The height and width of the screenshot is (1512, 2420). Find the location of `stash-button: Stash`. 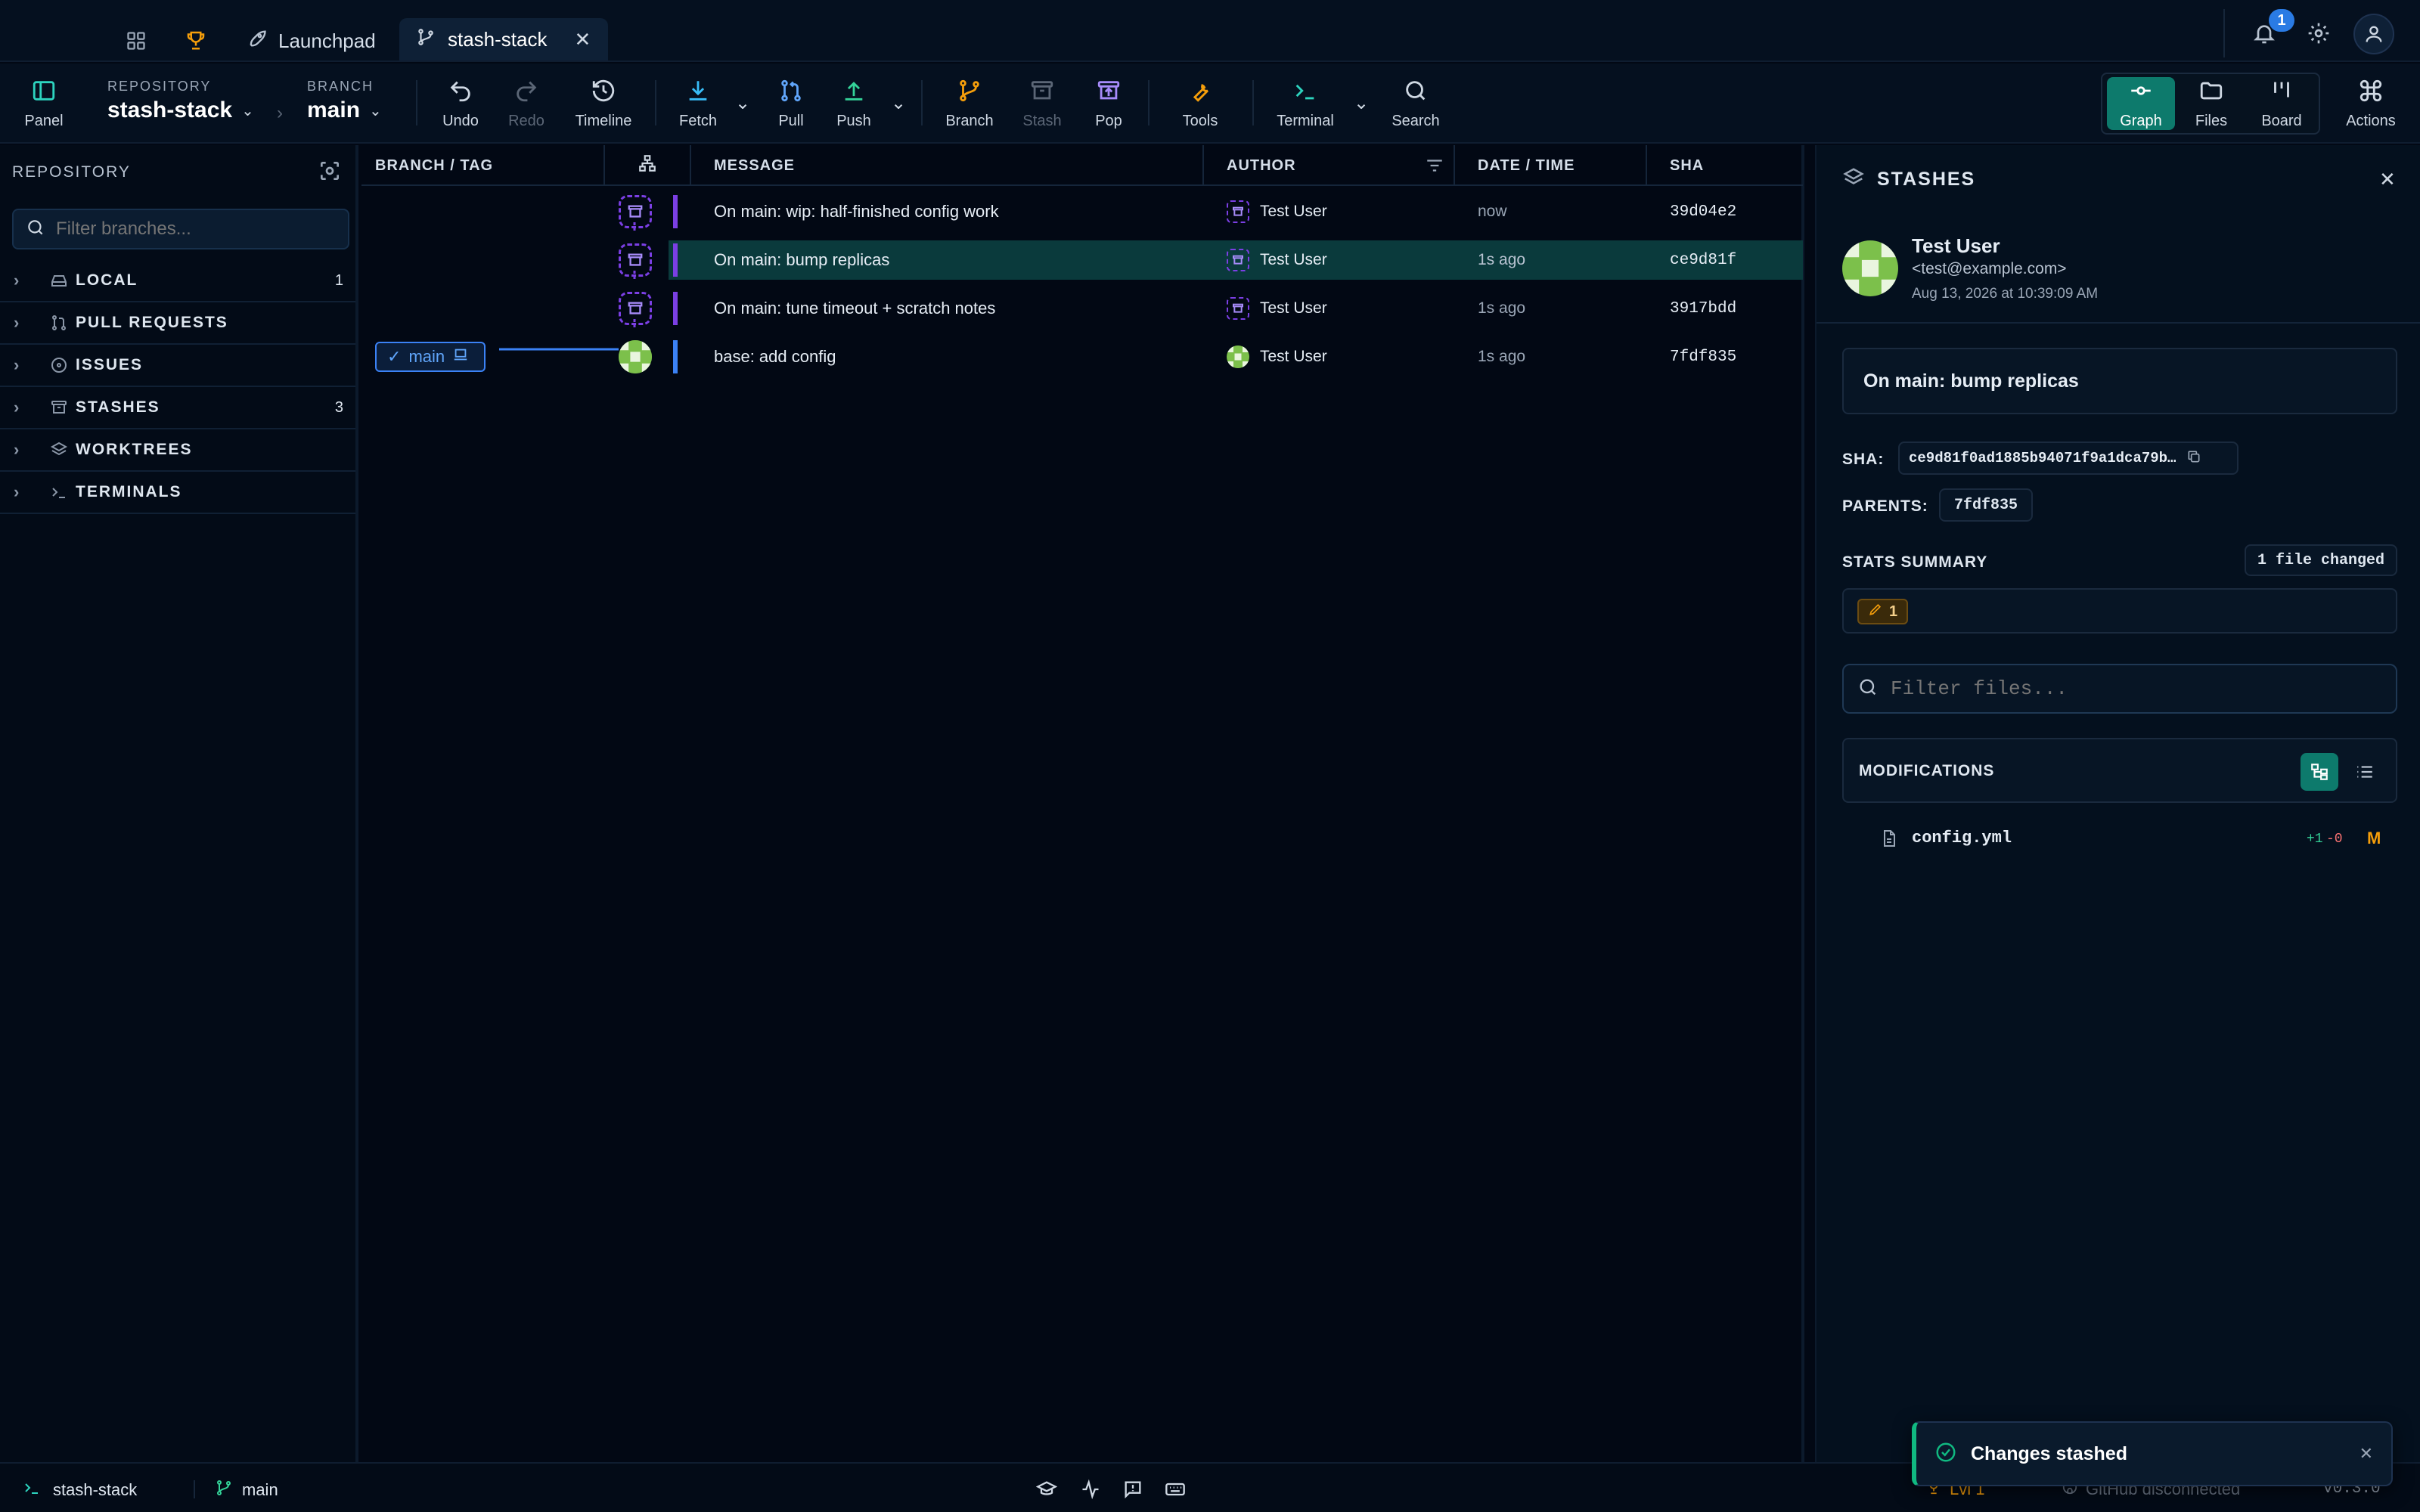

stash-button: Stash is located at coordinates (1042, 104).